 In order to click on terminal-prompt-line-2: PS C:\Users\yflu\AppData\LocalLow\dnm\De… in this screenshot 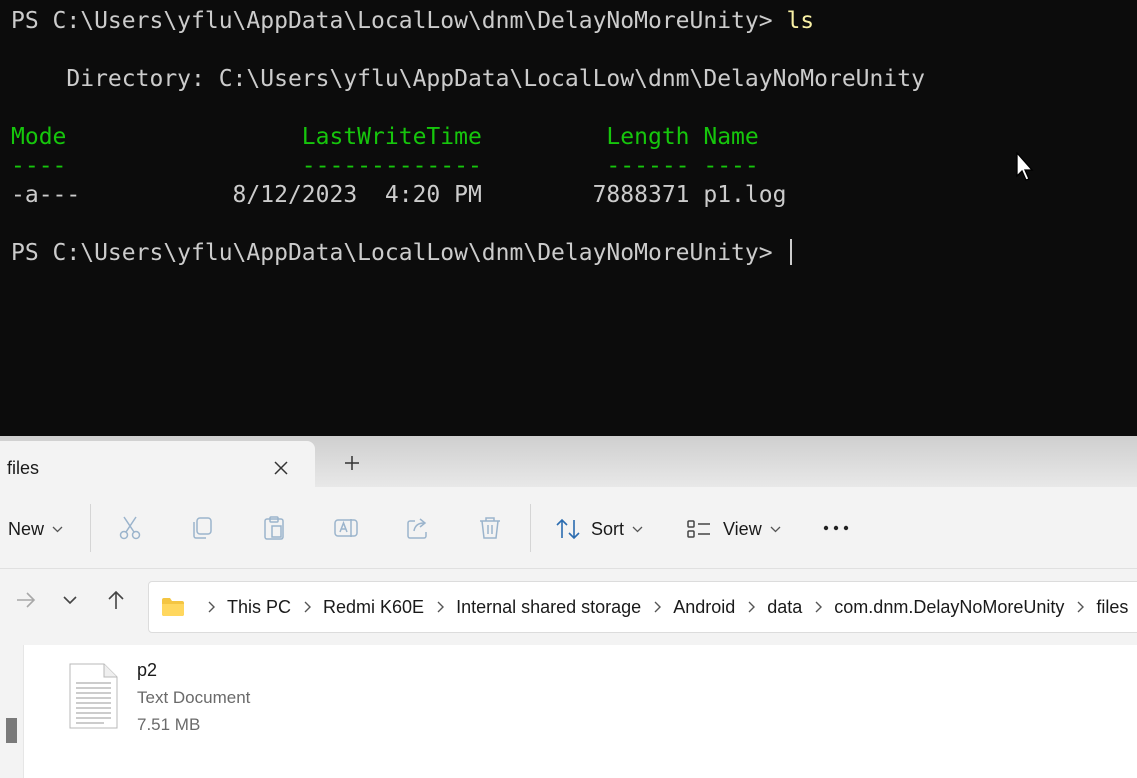, I will do `click(402, 253)`.